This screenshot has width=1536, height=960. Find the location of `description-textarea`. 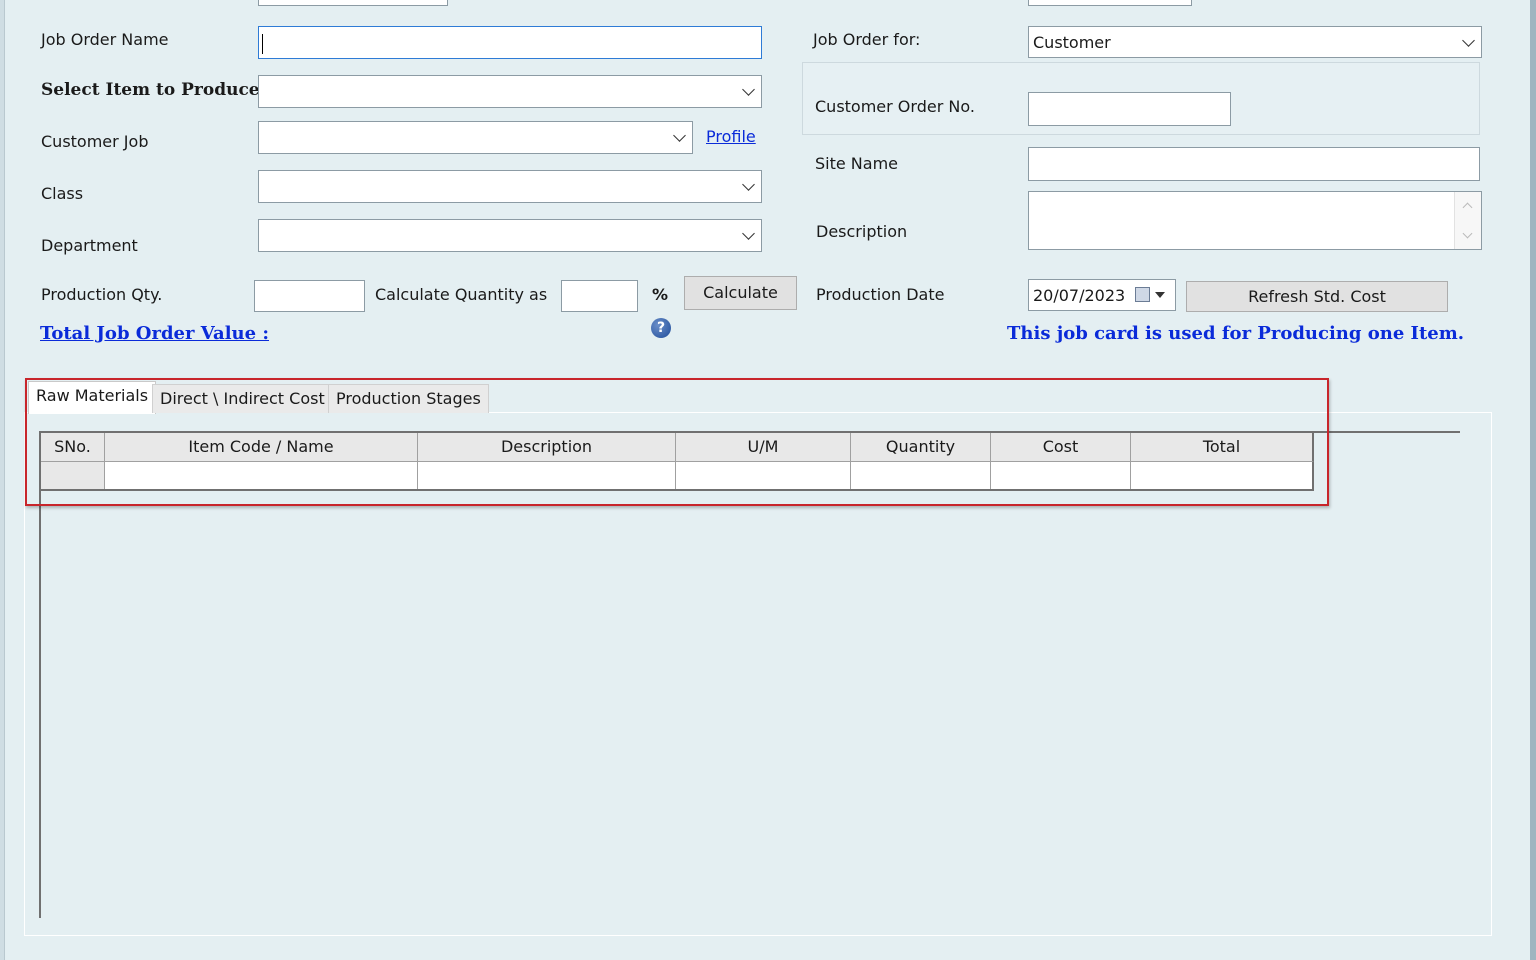

description-textarea is located at coordinates (1255, 220).